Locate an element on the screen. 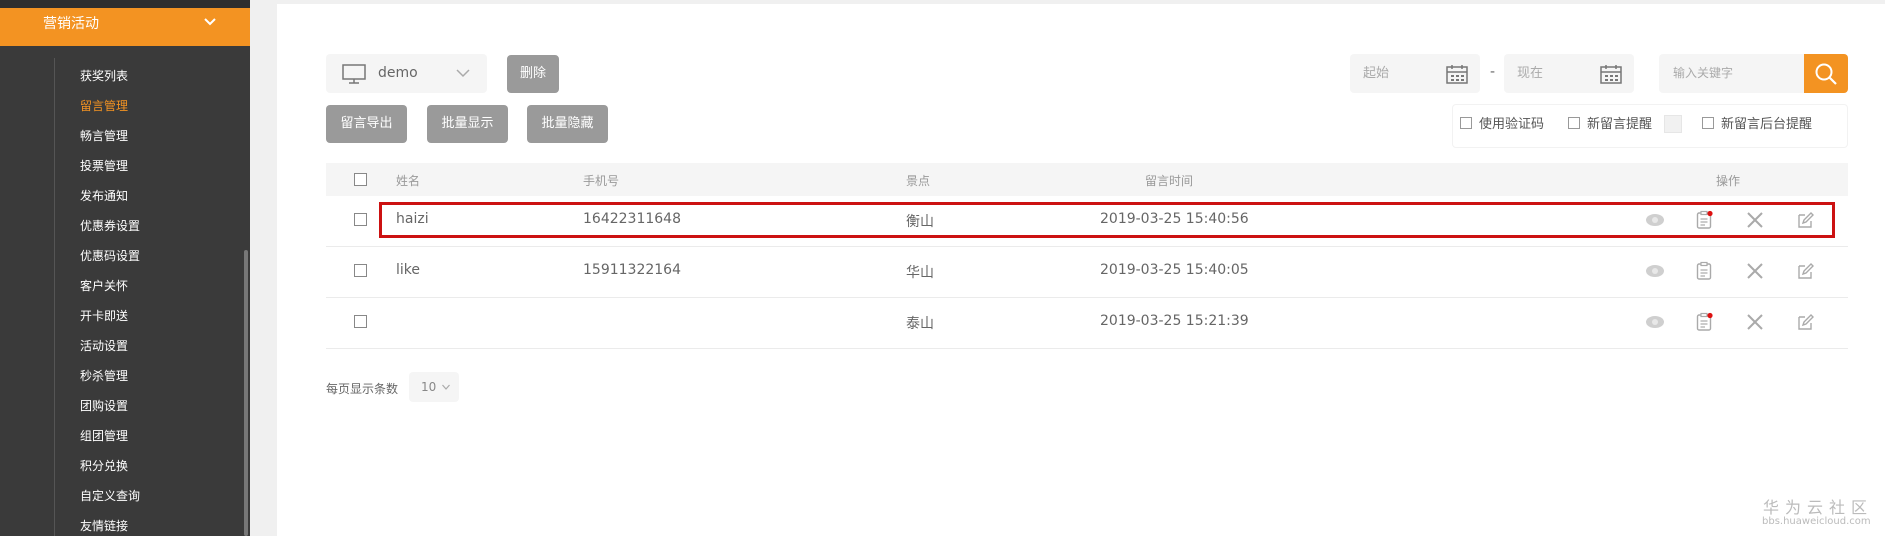 The width and height of the screenshot is (1885, 536). page-size-select: 10 is located at coordinates (434, 387).